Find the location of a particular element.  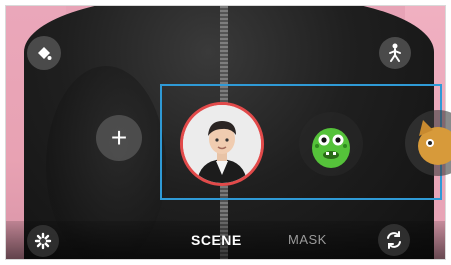

green-dinosaur-icon is located at coordinates (331, 148).